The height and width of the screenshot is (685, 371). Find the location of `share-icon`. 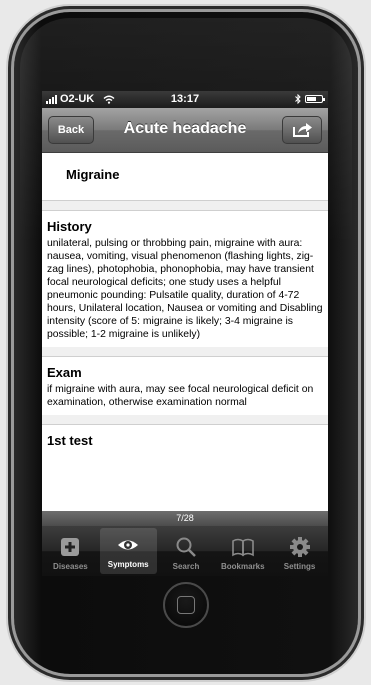

share-icon is located at coordinates (302, 130).